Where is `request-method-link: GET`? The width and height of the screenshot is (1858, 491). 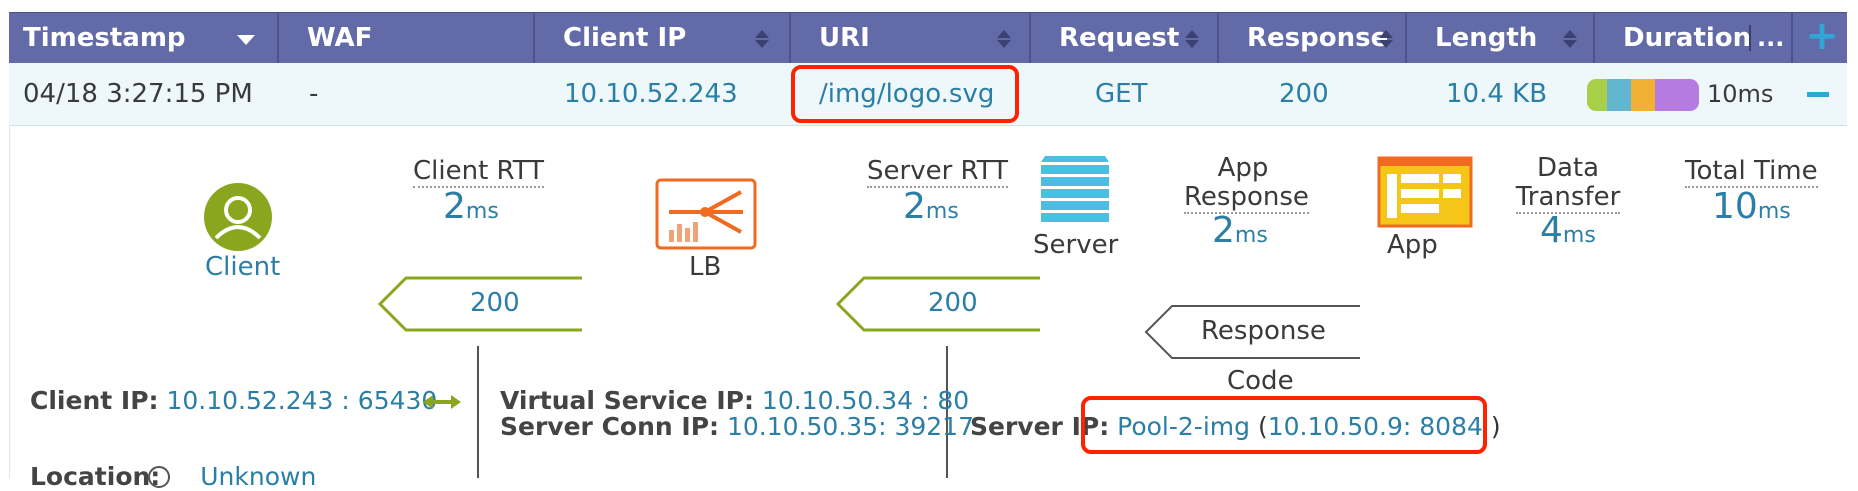 request-method-link: GET is located at coordinates (1121, 94).